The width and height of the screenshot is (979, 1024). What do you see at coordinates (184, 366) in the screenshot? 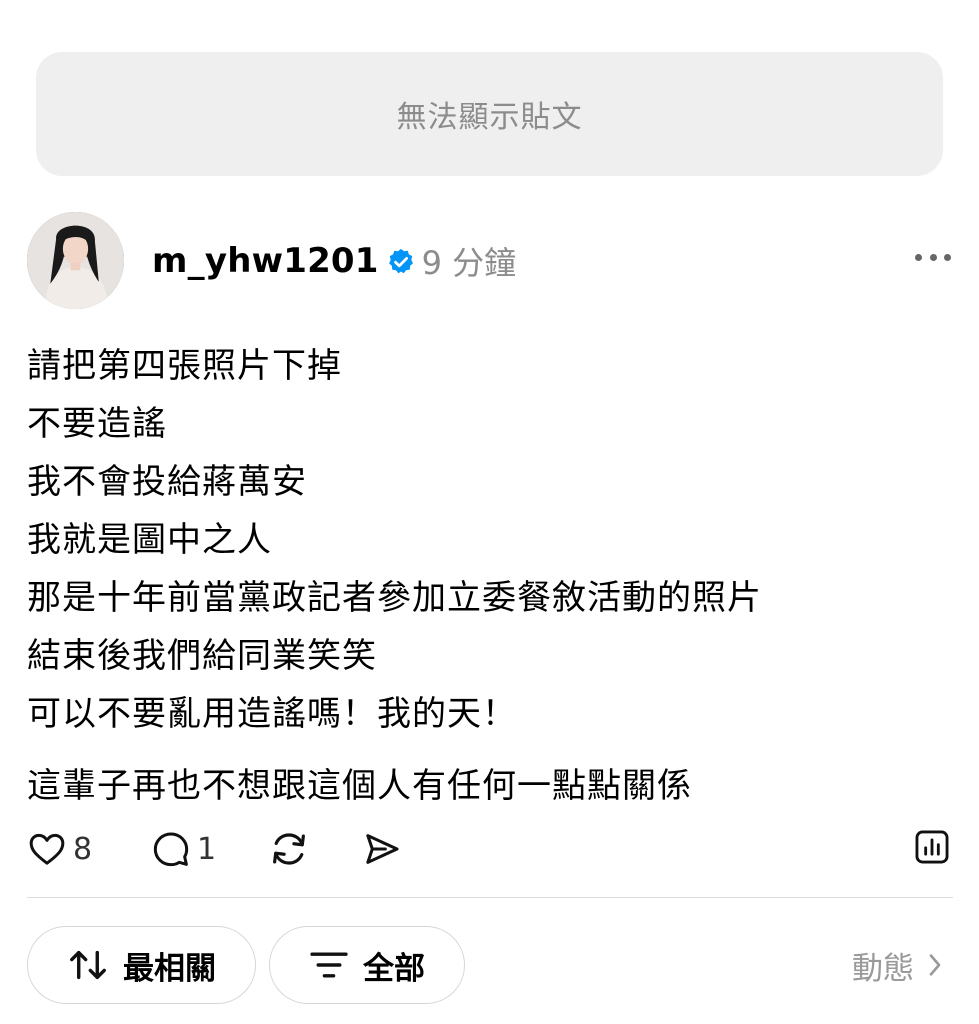
I see `post-line: 請把第四張照片下掉` at bounding box center [184, 366].